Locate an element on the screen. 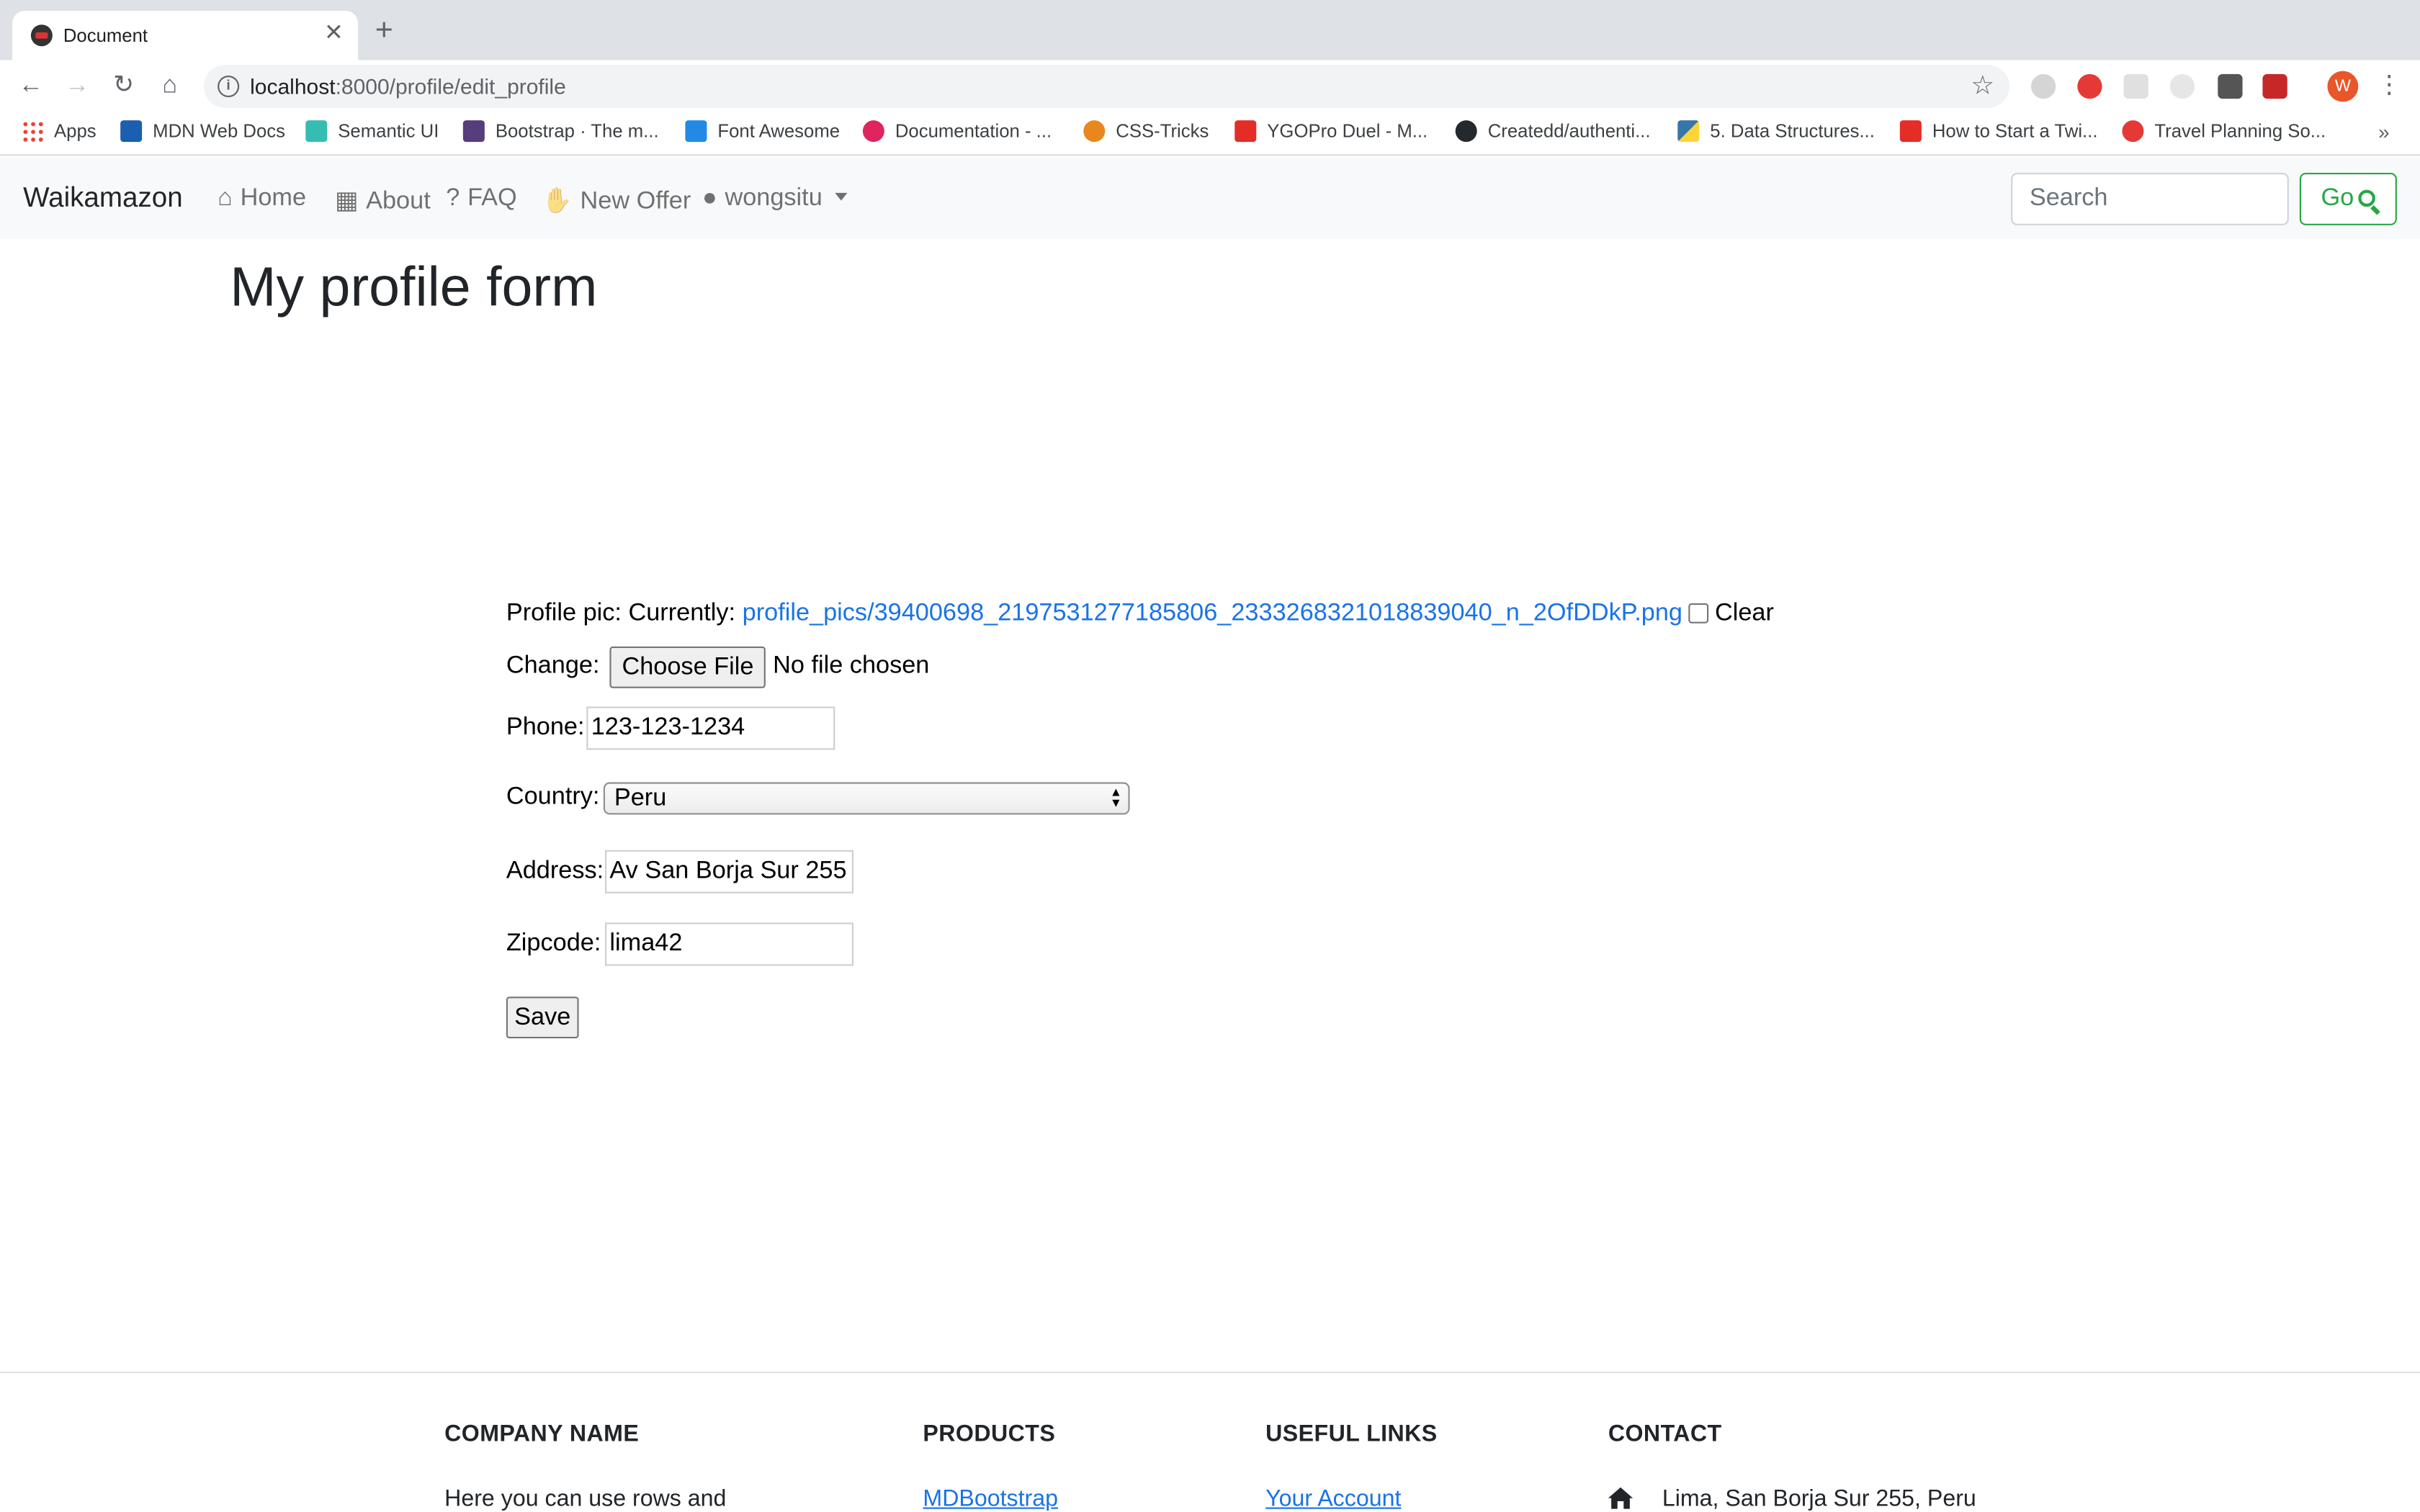 The width and height of the screenshot is (2420, 1512). go-button: Go is located at coordinates (2348, 199).